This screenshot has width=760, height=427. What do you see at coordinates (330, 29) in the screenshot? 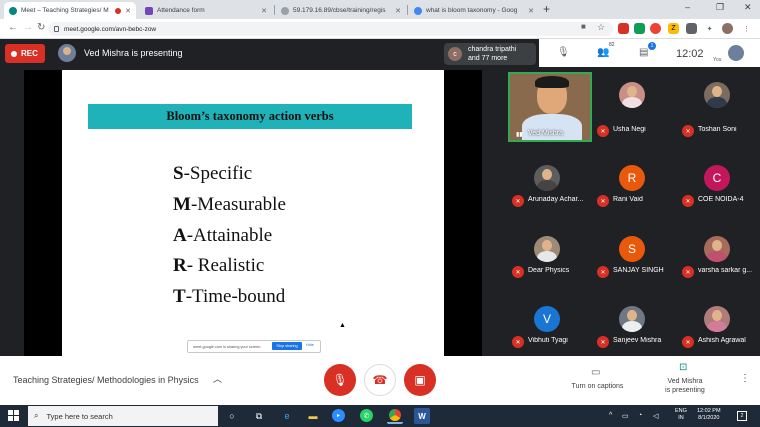
I see `url-omnibox: meet.google.com/avn-bebc-zow` at bounding box center [330, 29].